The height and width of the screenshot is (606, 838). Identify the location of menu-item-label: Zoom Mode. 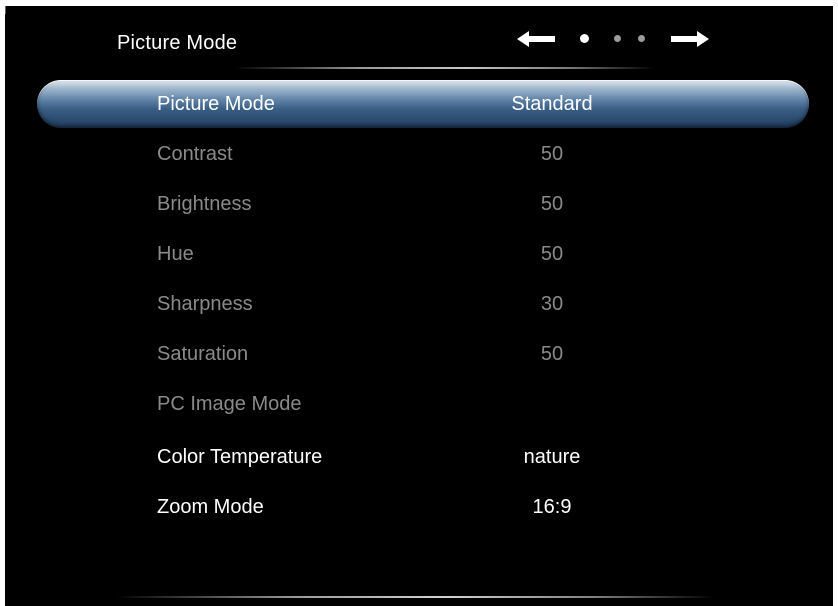
(210, 507).